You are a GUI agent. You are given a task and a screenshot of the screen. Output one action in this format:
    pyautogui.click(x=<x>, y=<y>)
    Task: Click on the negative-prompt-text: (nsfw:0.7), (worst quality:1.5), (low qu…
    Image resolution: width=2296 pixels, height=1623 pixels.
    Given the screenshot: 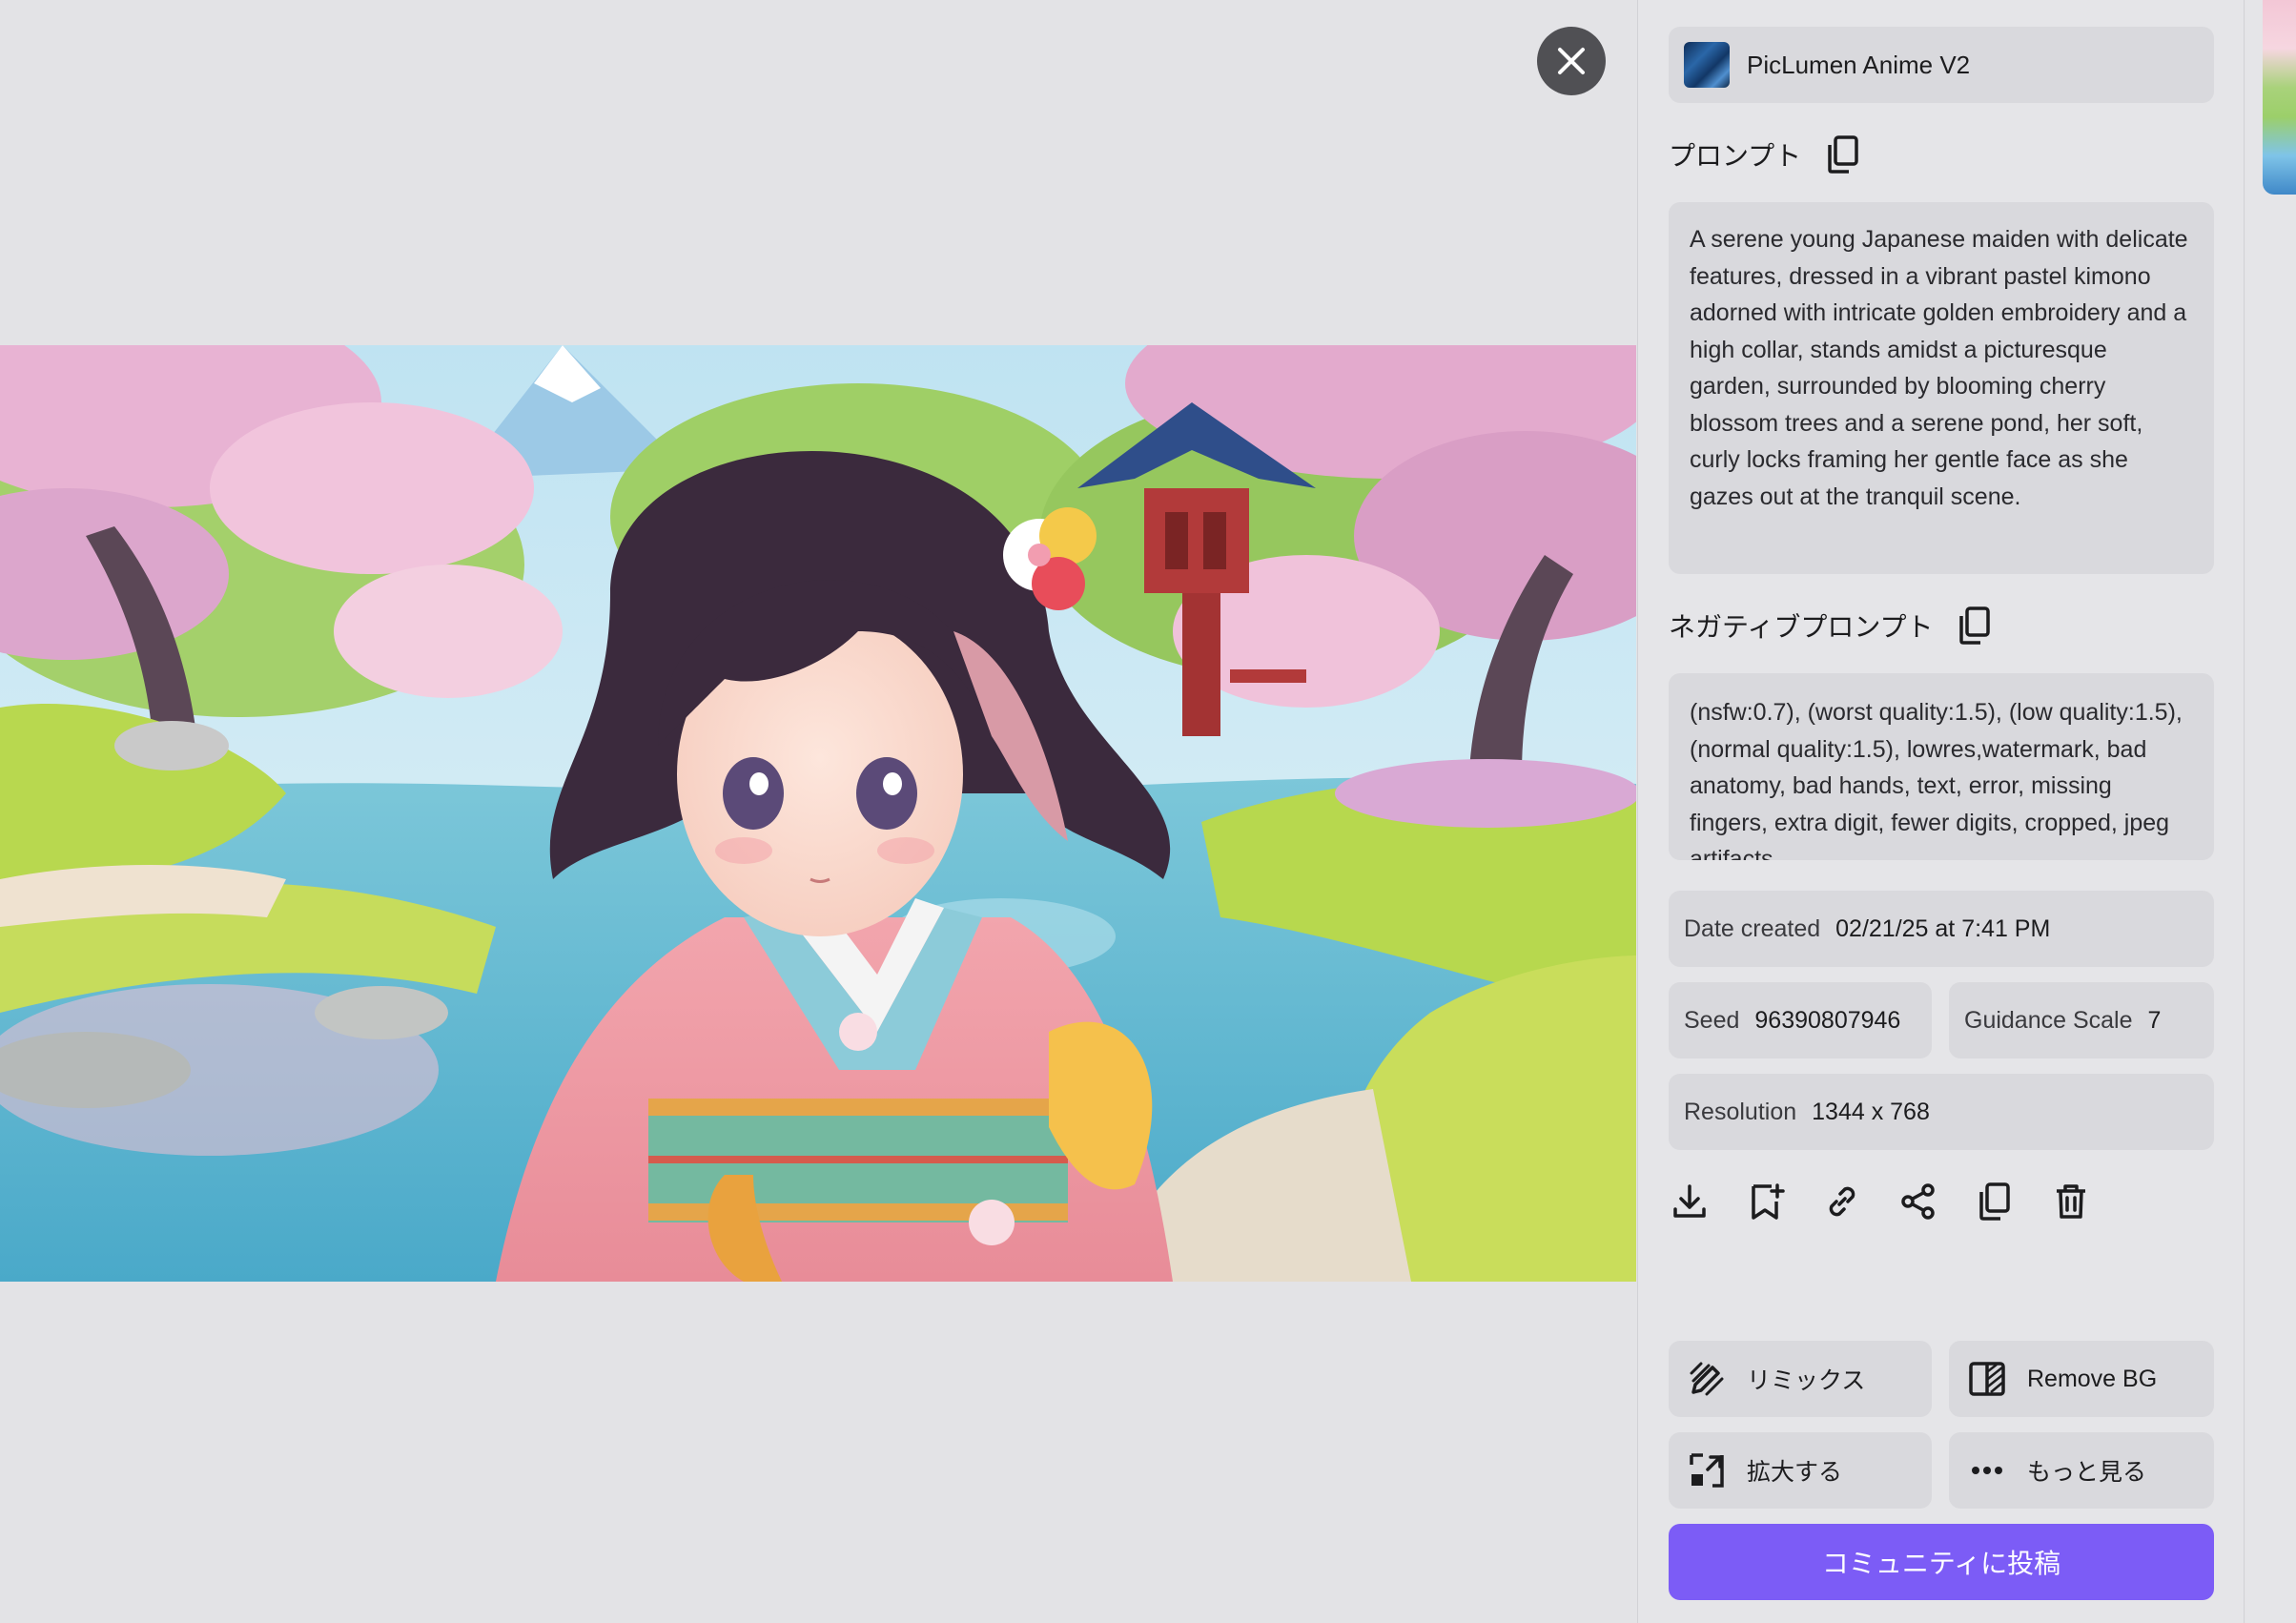 What is the action you would take?
    pyautogui.click(x=1936, y=779)
    